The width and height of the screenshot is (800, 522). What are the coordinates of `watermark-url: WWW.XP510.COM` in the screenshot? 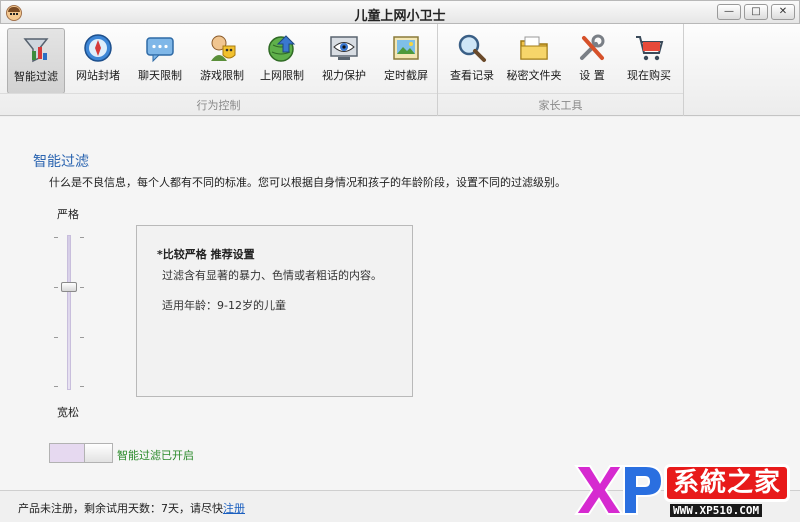 It's located at (716, 510).